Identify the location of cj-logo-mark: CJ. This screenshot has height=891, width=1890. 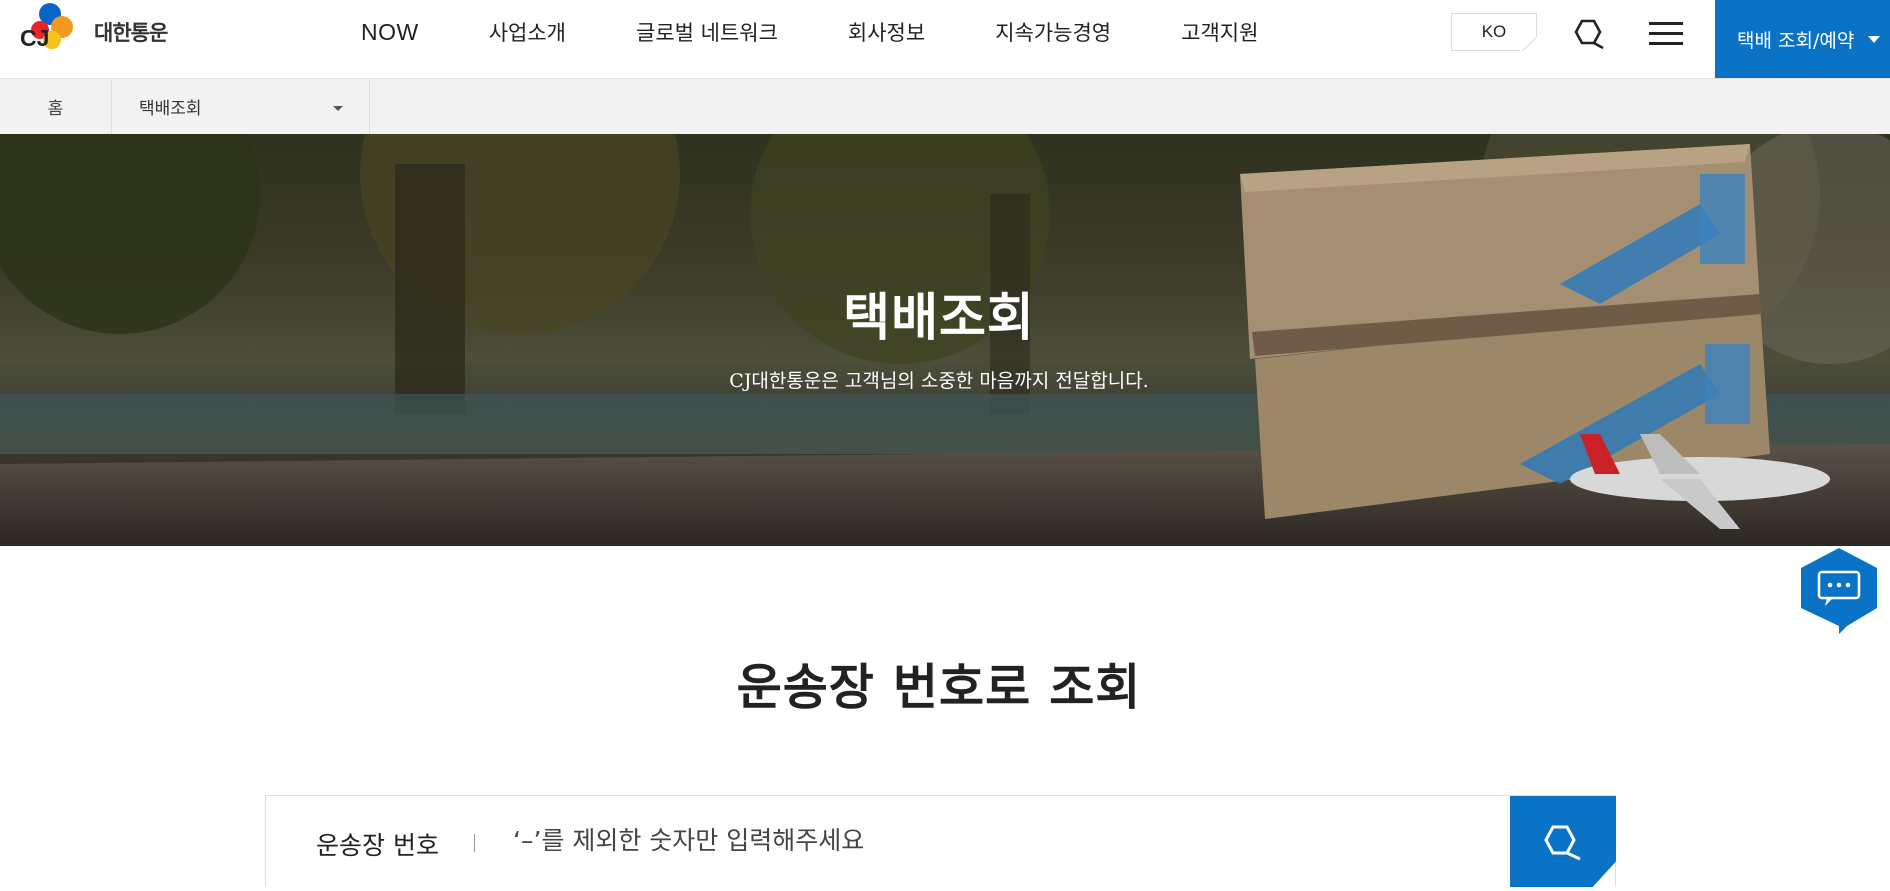
(55, 32).